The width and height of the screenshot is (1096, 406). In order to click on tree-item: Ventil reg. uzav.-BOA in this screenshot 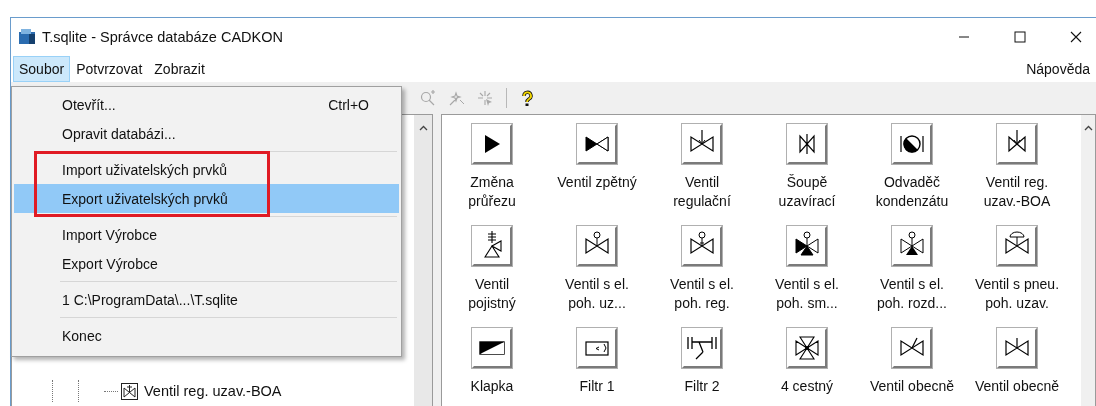, I will do `click(213, 391)`.